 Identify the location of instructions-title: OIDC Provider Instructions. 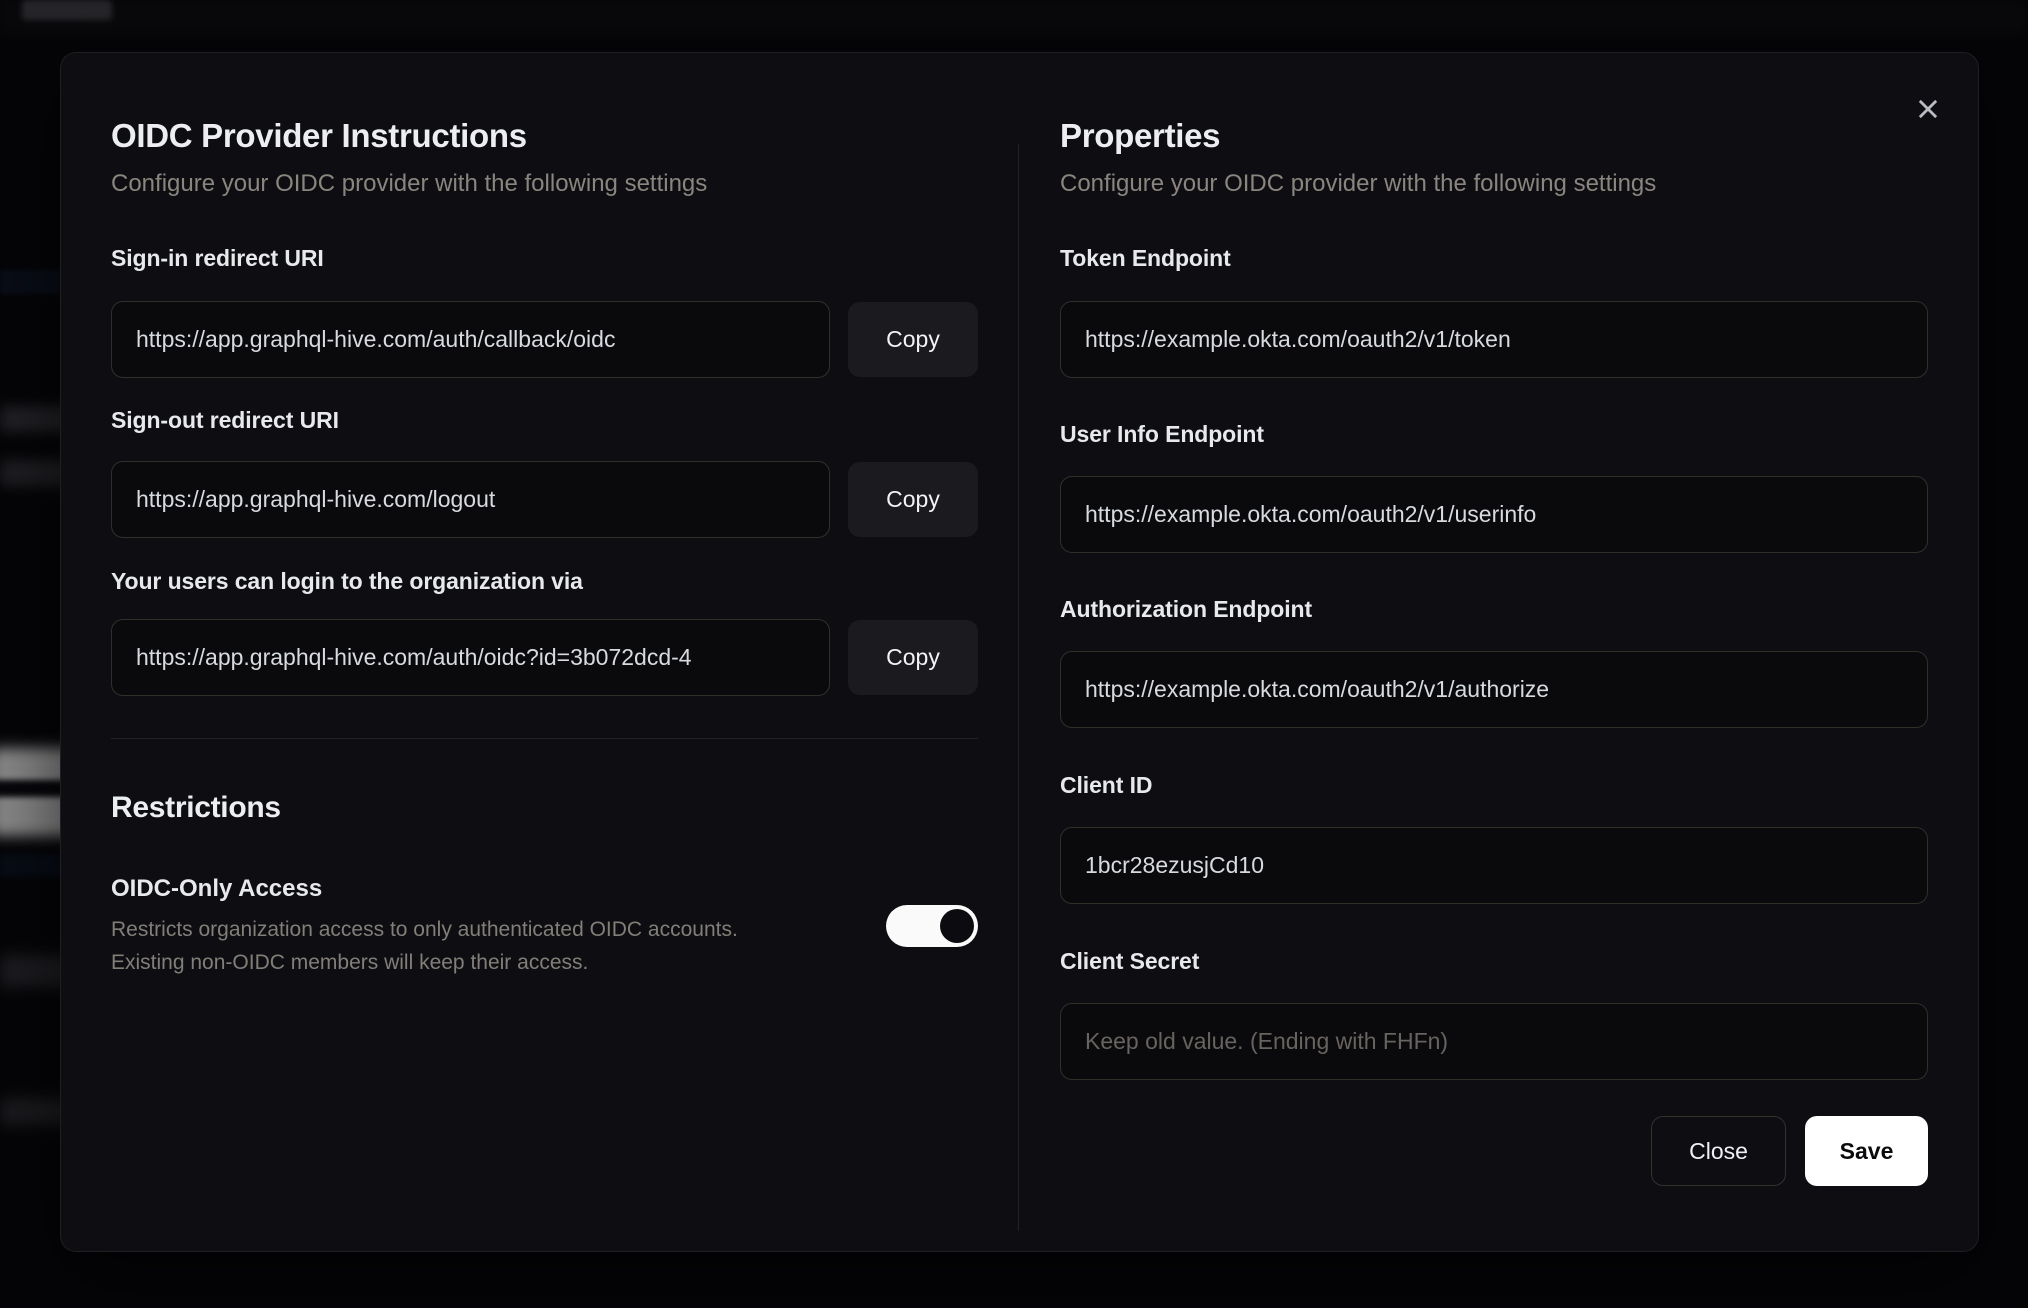
(319, 135).